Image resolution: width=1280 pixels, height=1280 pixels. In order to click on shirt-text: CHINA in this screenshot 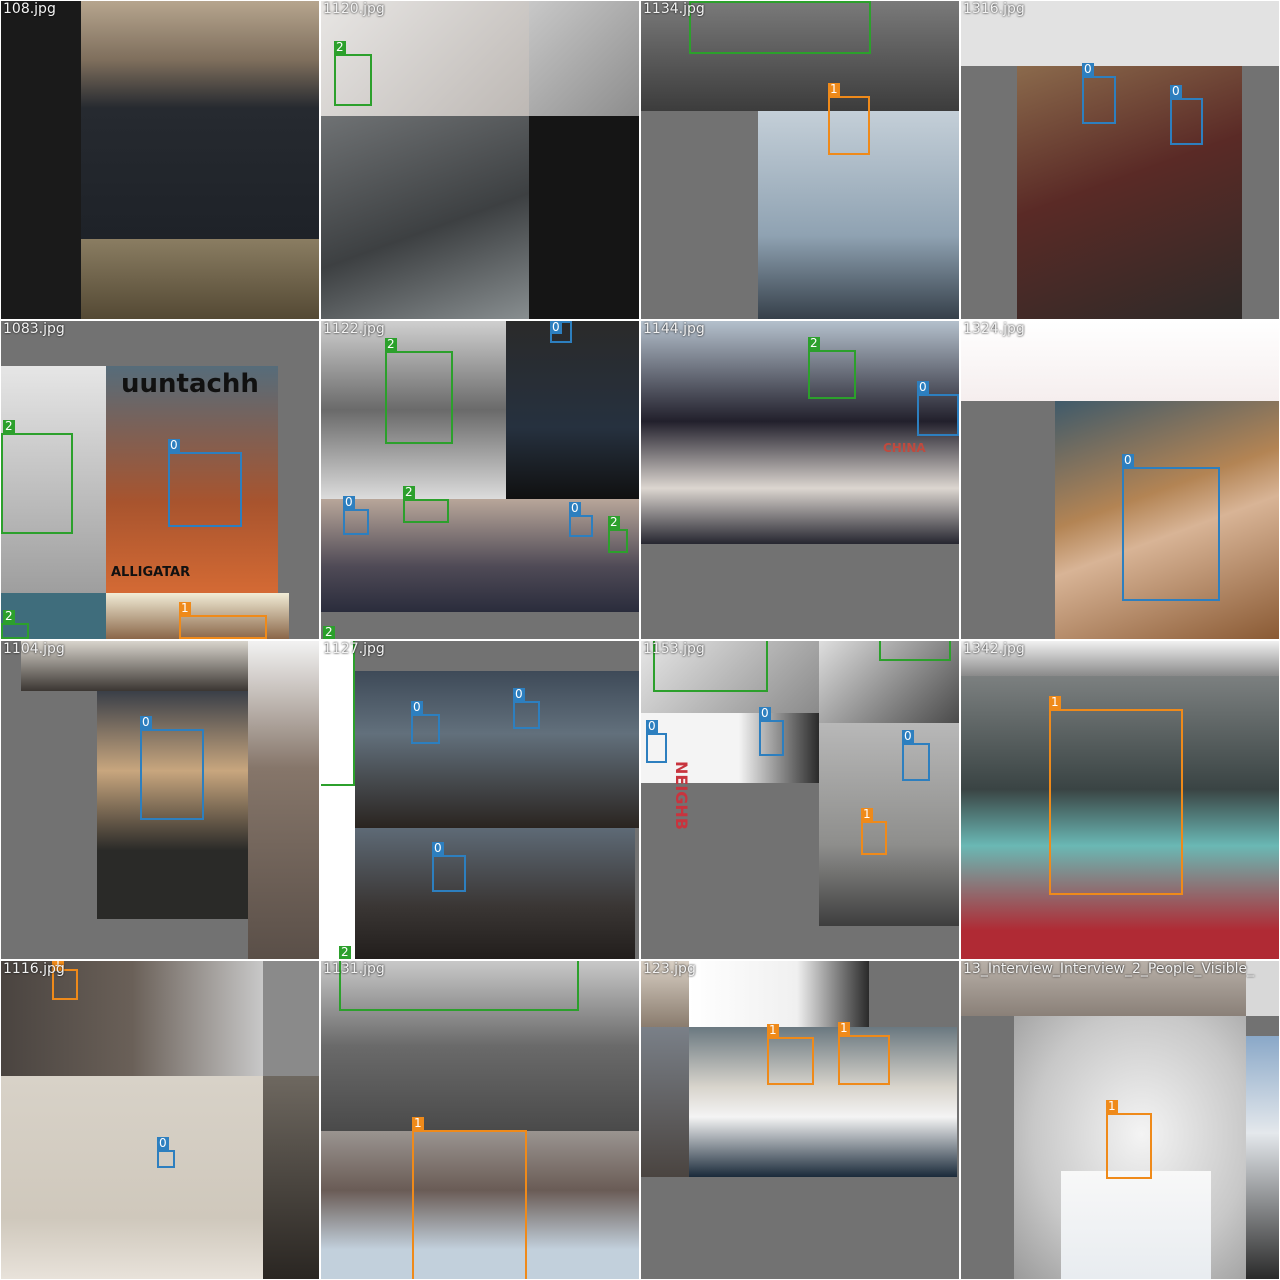, I will do `click(904, 448)`.